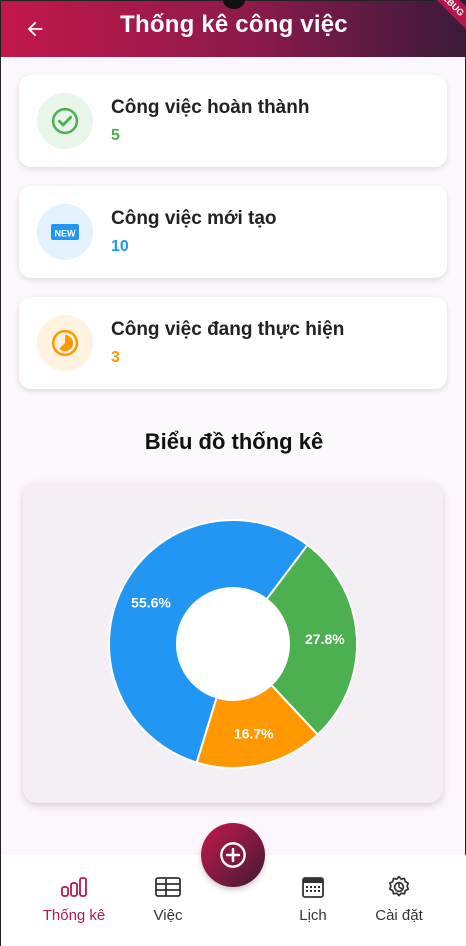  I want to click on nav-label: Thống kê, so click(74, 915).